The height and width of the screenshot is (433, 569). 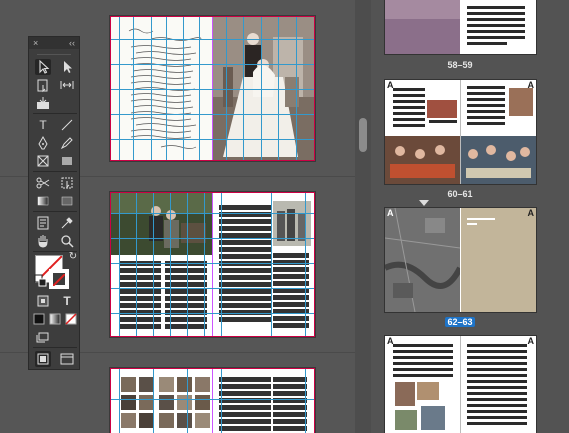 What do you see at coordinates (363, 216) in the screenshot?
I see `canvas-vertical-scrollbar` at bounding box center [363, 216].